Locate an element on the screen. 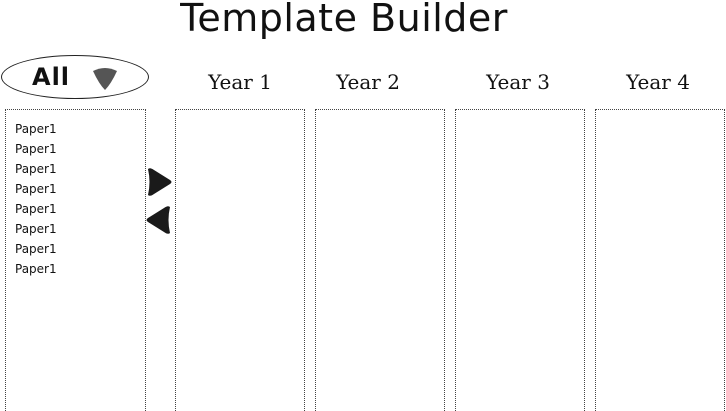  page-title: Template Builder is located at coordinates (344, 20).